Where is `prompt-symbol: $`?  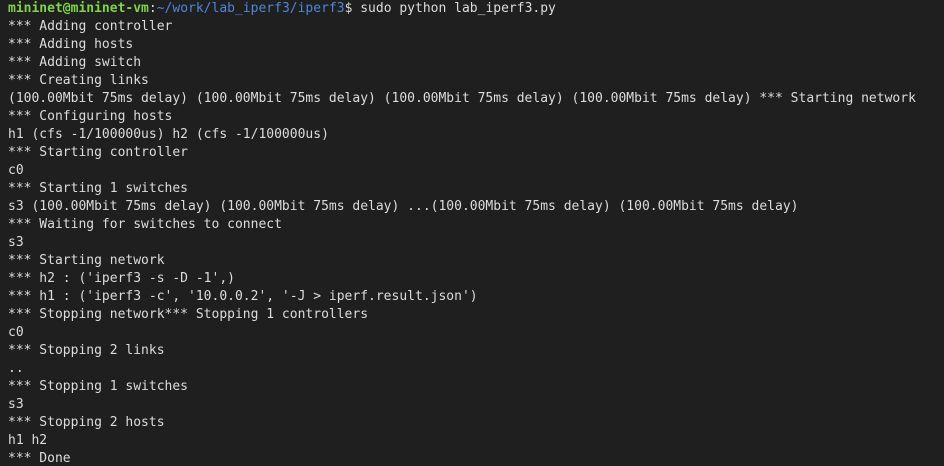 prompt-symbol: $ is located at coordinates (352, 8).